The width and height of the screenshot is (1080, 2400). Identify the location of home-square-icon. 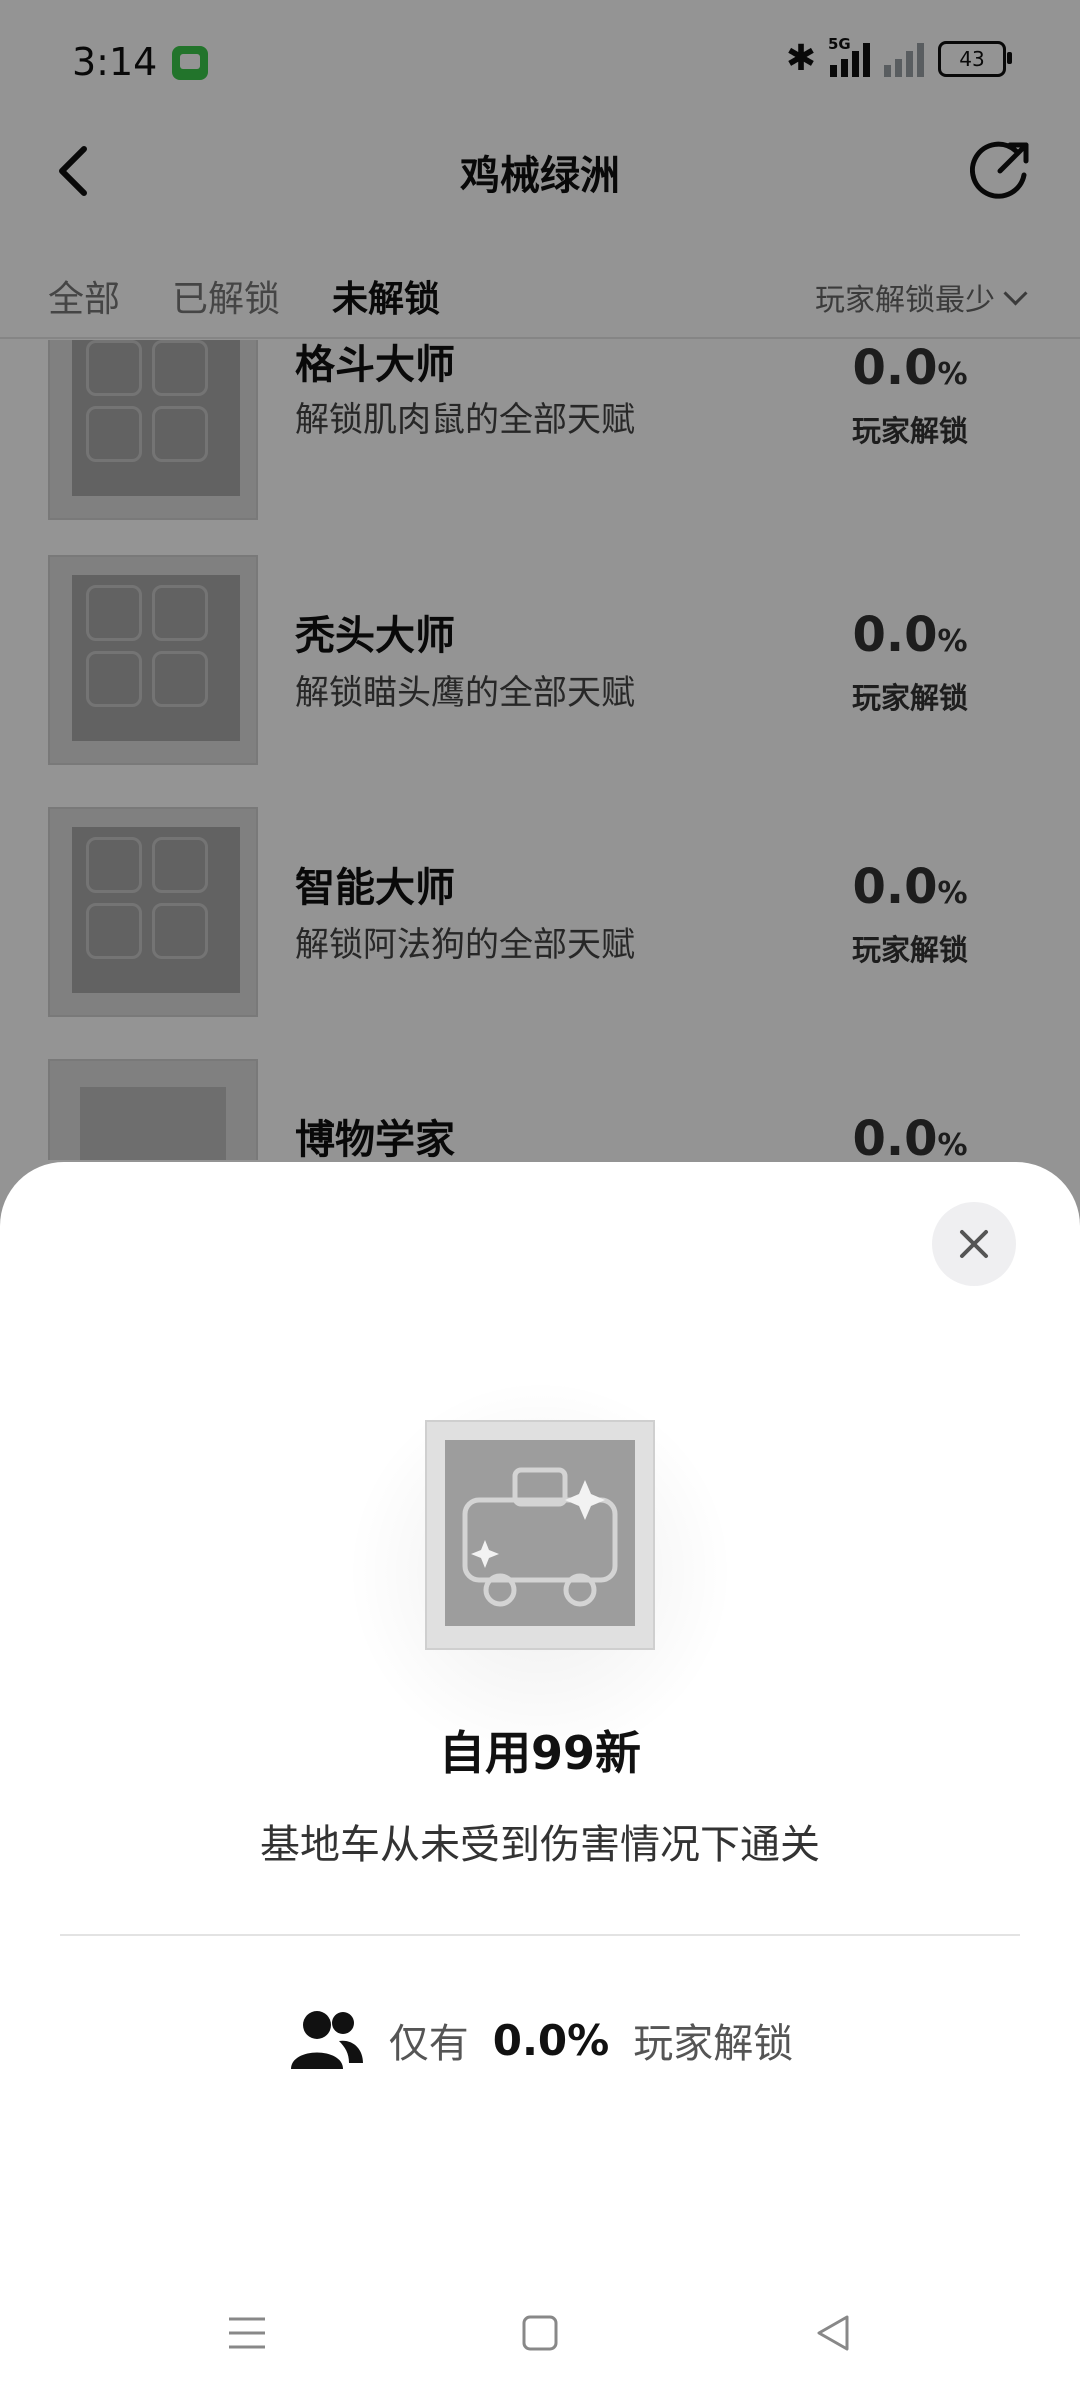
(540, 2333).